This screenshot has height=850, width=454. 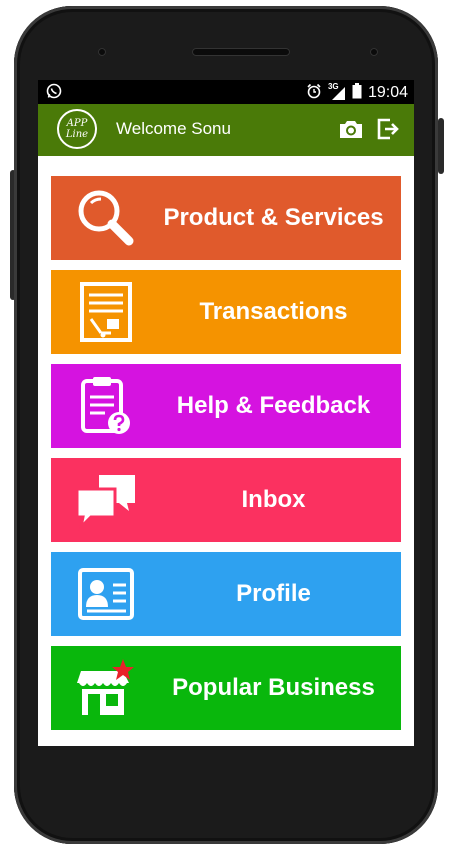 What do you see at coordinates (226, 500) in the screenshot?
I see `menu-tile-inbox: Inbox` at bounding box center [226, 500].